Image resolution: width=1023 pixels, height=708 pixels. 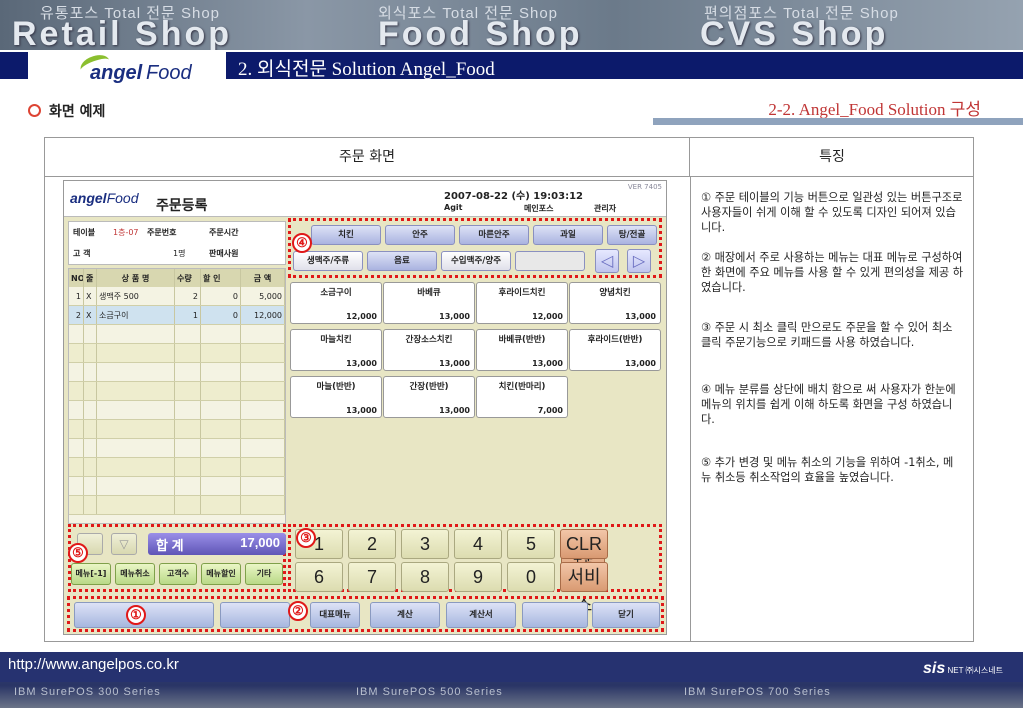 I want to click on category-tab: 생맥주/주류, so click(x=328, y=261).